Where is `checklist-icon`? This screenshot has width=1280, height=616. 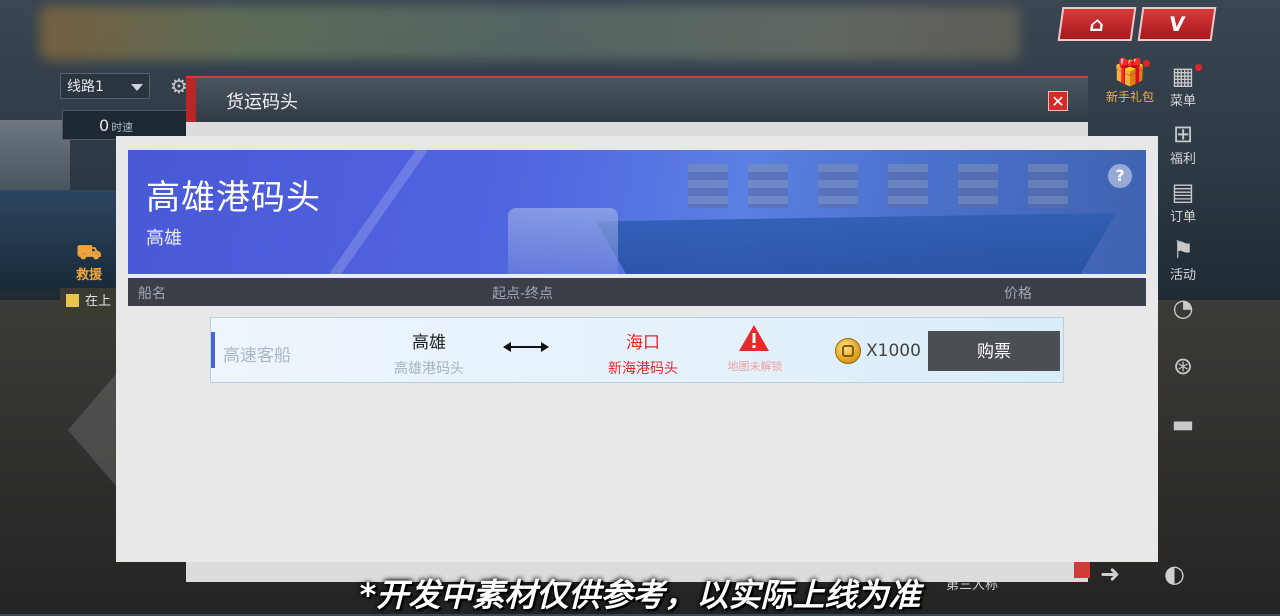 checklist-icon is located at coordinates (72, 300).